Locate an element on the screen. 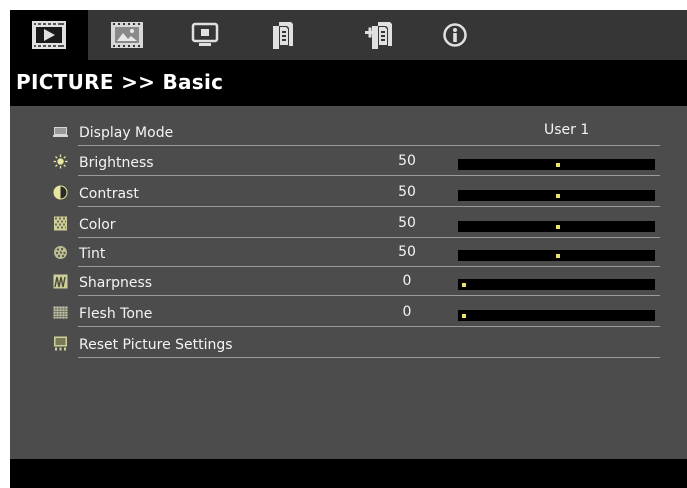 This screenshot has width=687, height=488. tab-bar is located at coordinates (348, 35).